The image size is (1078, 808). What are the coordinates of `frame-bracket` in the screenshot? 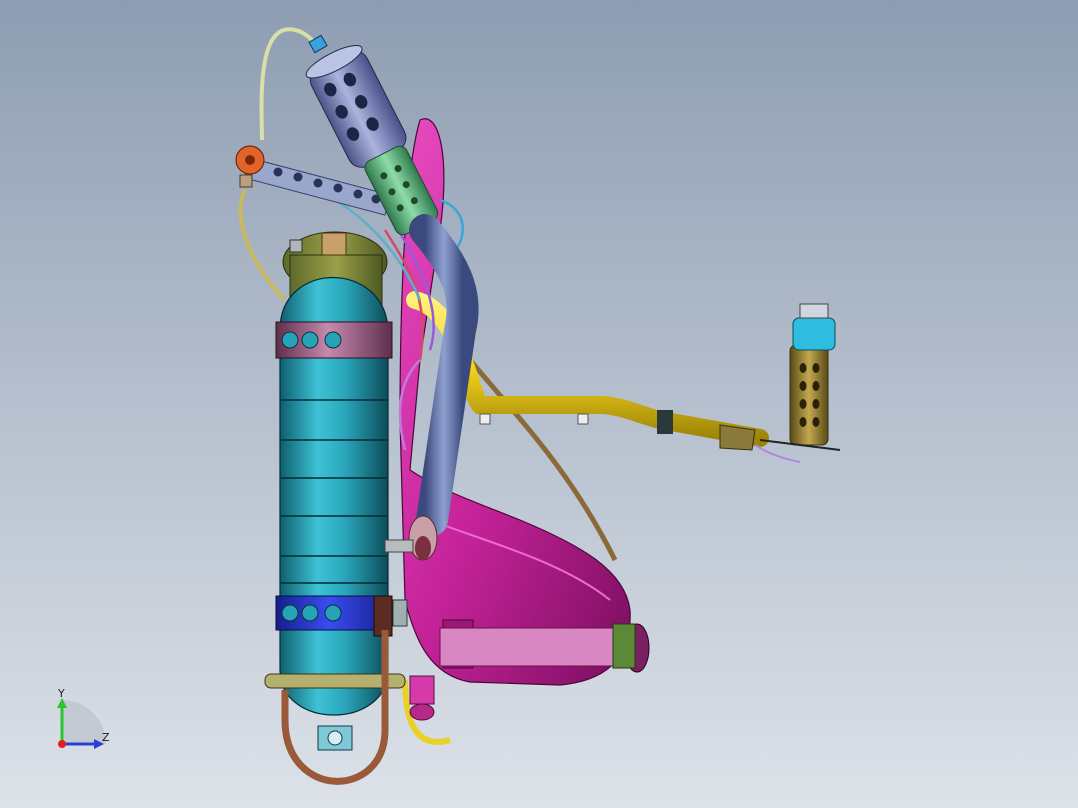 It's located at (624, 646).